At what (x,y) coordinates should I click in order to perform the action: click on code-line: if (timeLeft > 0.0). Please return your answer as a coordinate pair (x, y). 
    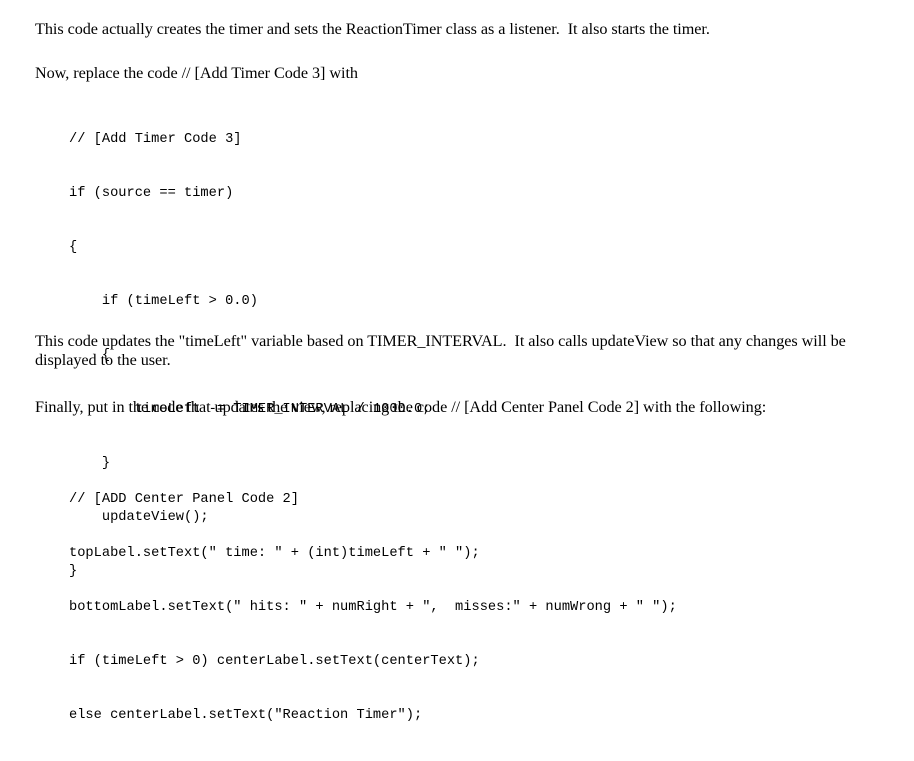
    Looking at the image, I should click on (163, 301).